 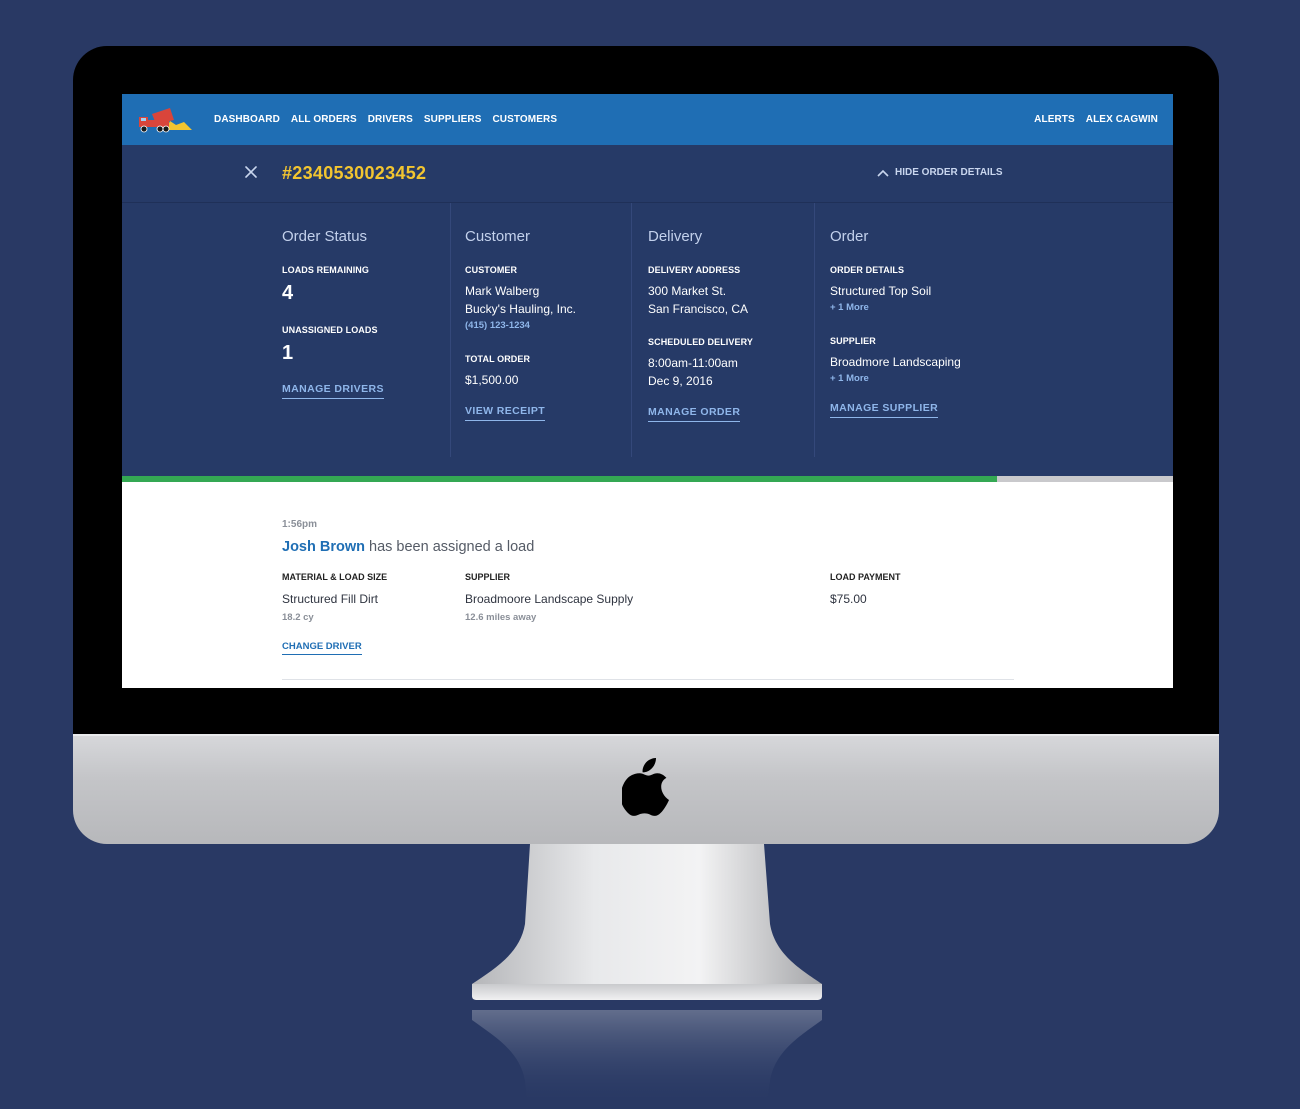 What do you see at coordinates (505, 413) in the screenshot?
I see `view-receipt-link: VIEW RECEIPT` at bounding box center [505, 413].